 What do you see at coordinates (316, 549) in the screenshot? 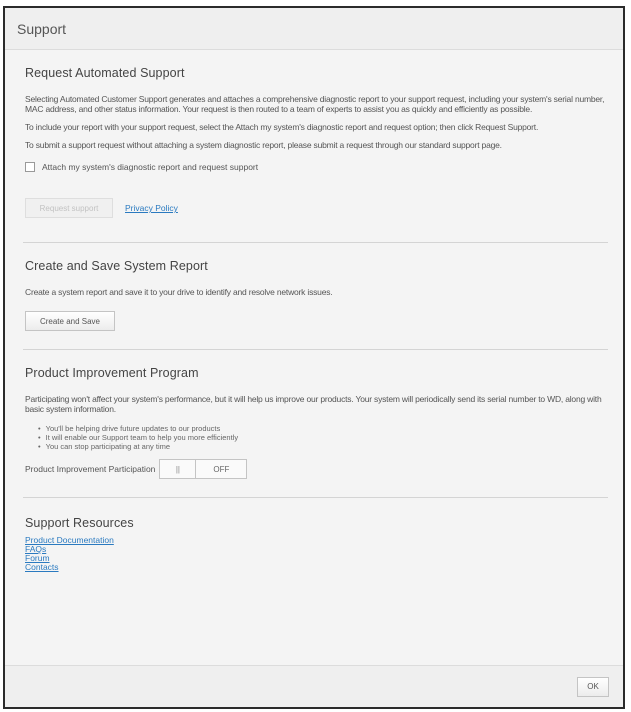
I see `faqs-link: FAQs` at bounding box center [316, 549].